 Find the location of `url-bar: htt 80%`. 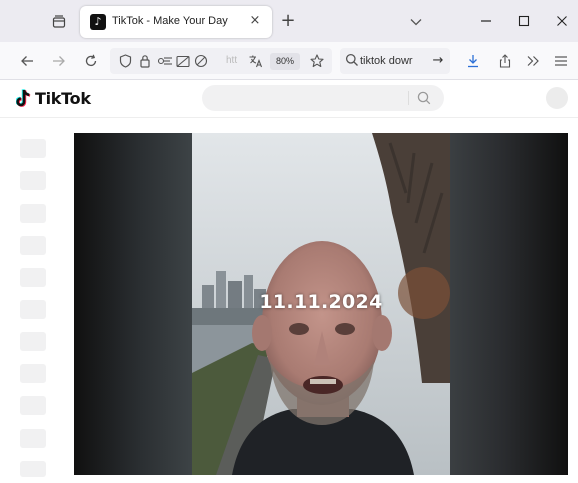

url-bar: htt 80% is located at coordinates (221, 61).